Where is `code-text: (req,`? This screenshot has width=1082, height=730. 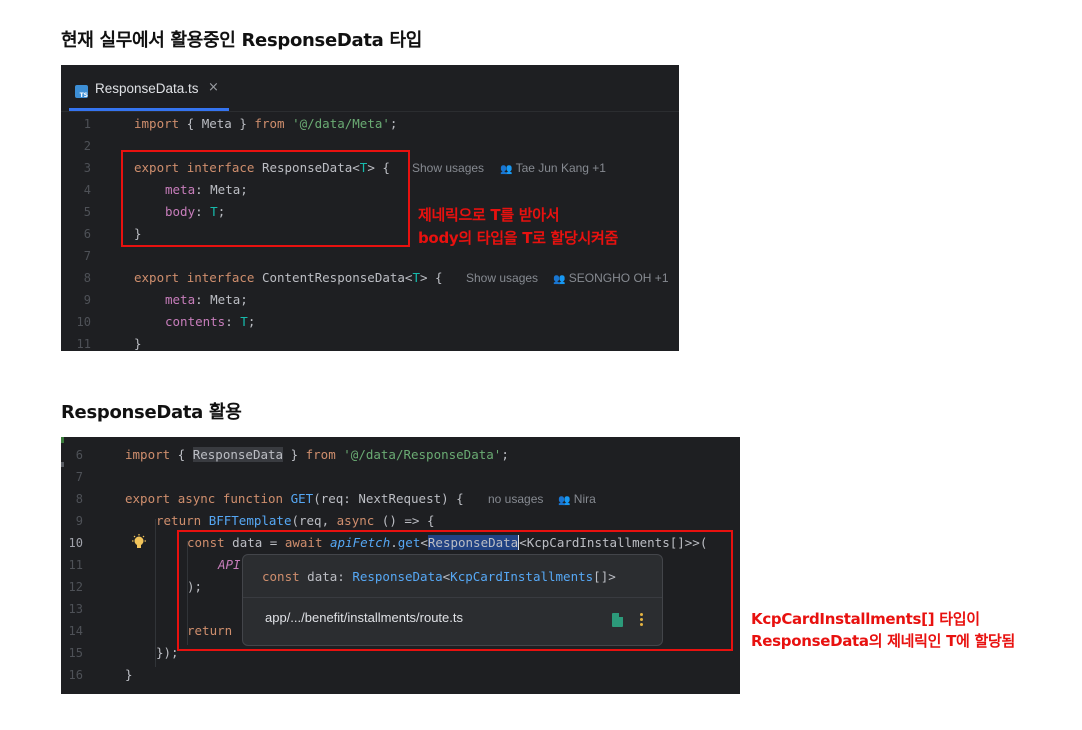 code-text: (req, is located at coordinates (314, 520).